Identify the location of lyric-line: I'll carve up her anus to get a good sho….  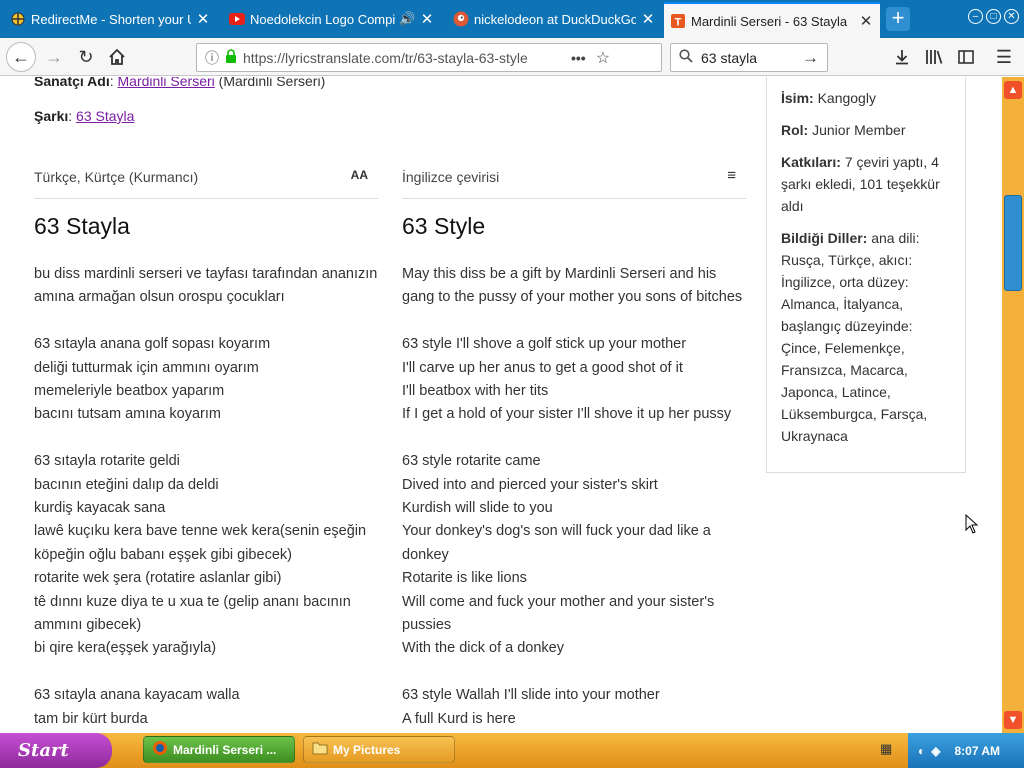
(542, 367).